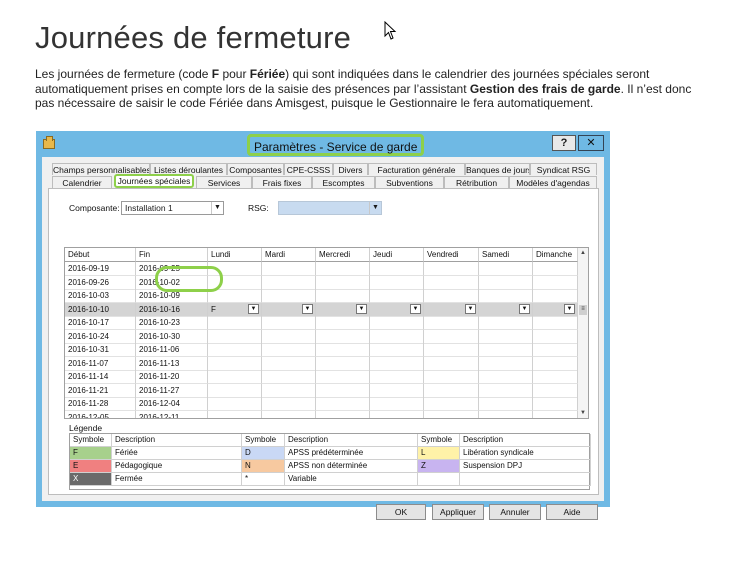 The image size is (752, 575). I want to click on tab-syndicat-rsg: Syndicat RSG, so click(563, 169).